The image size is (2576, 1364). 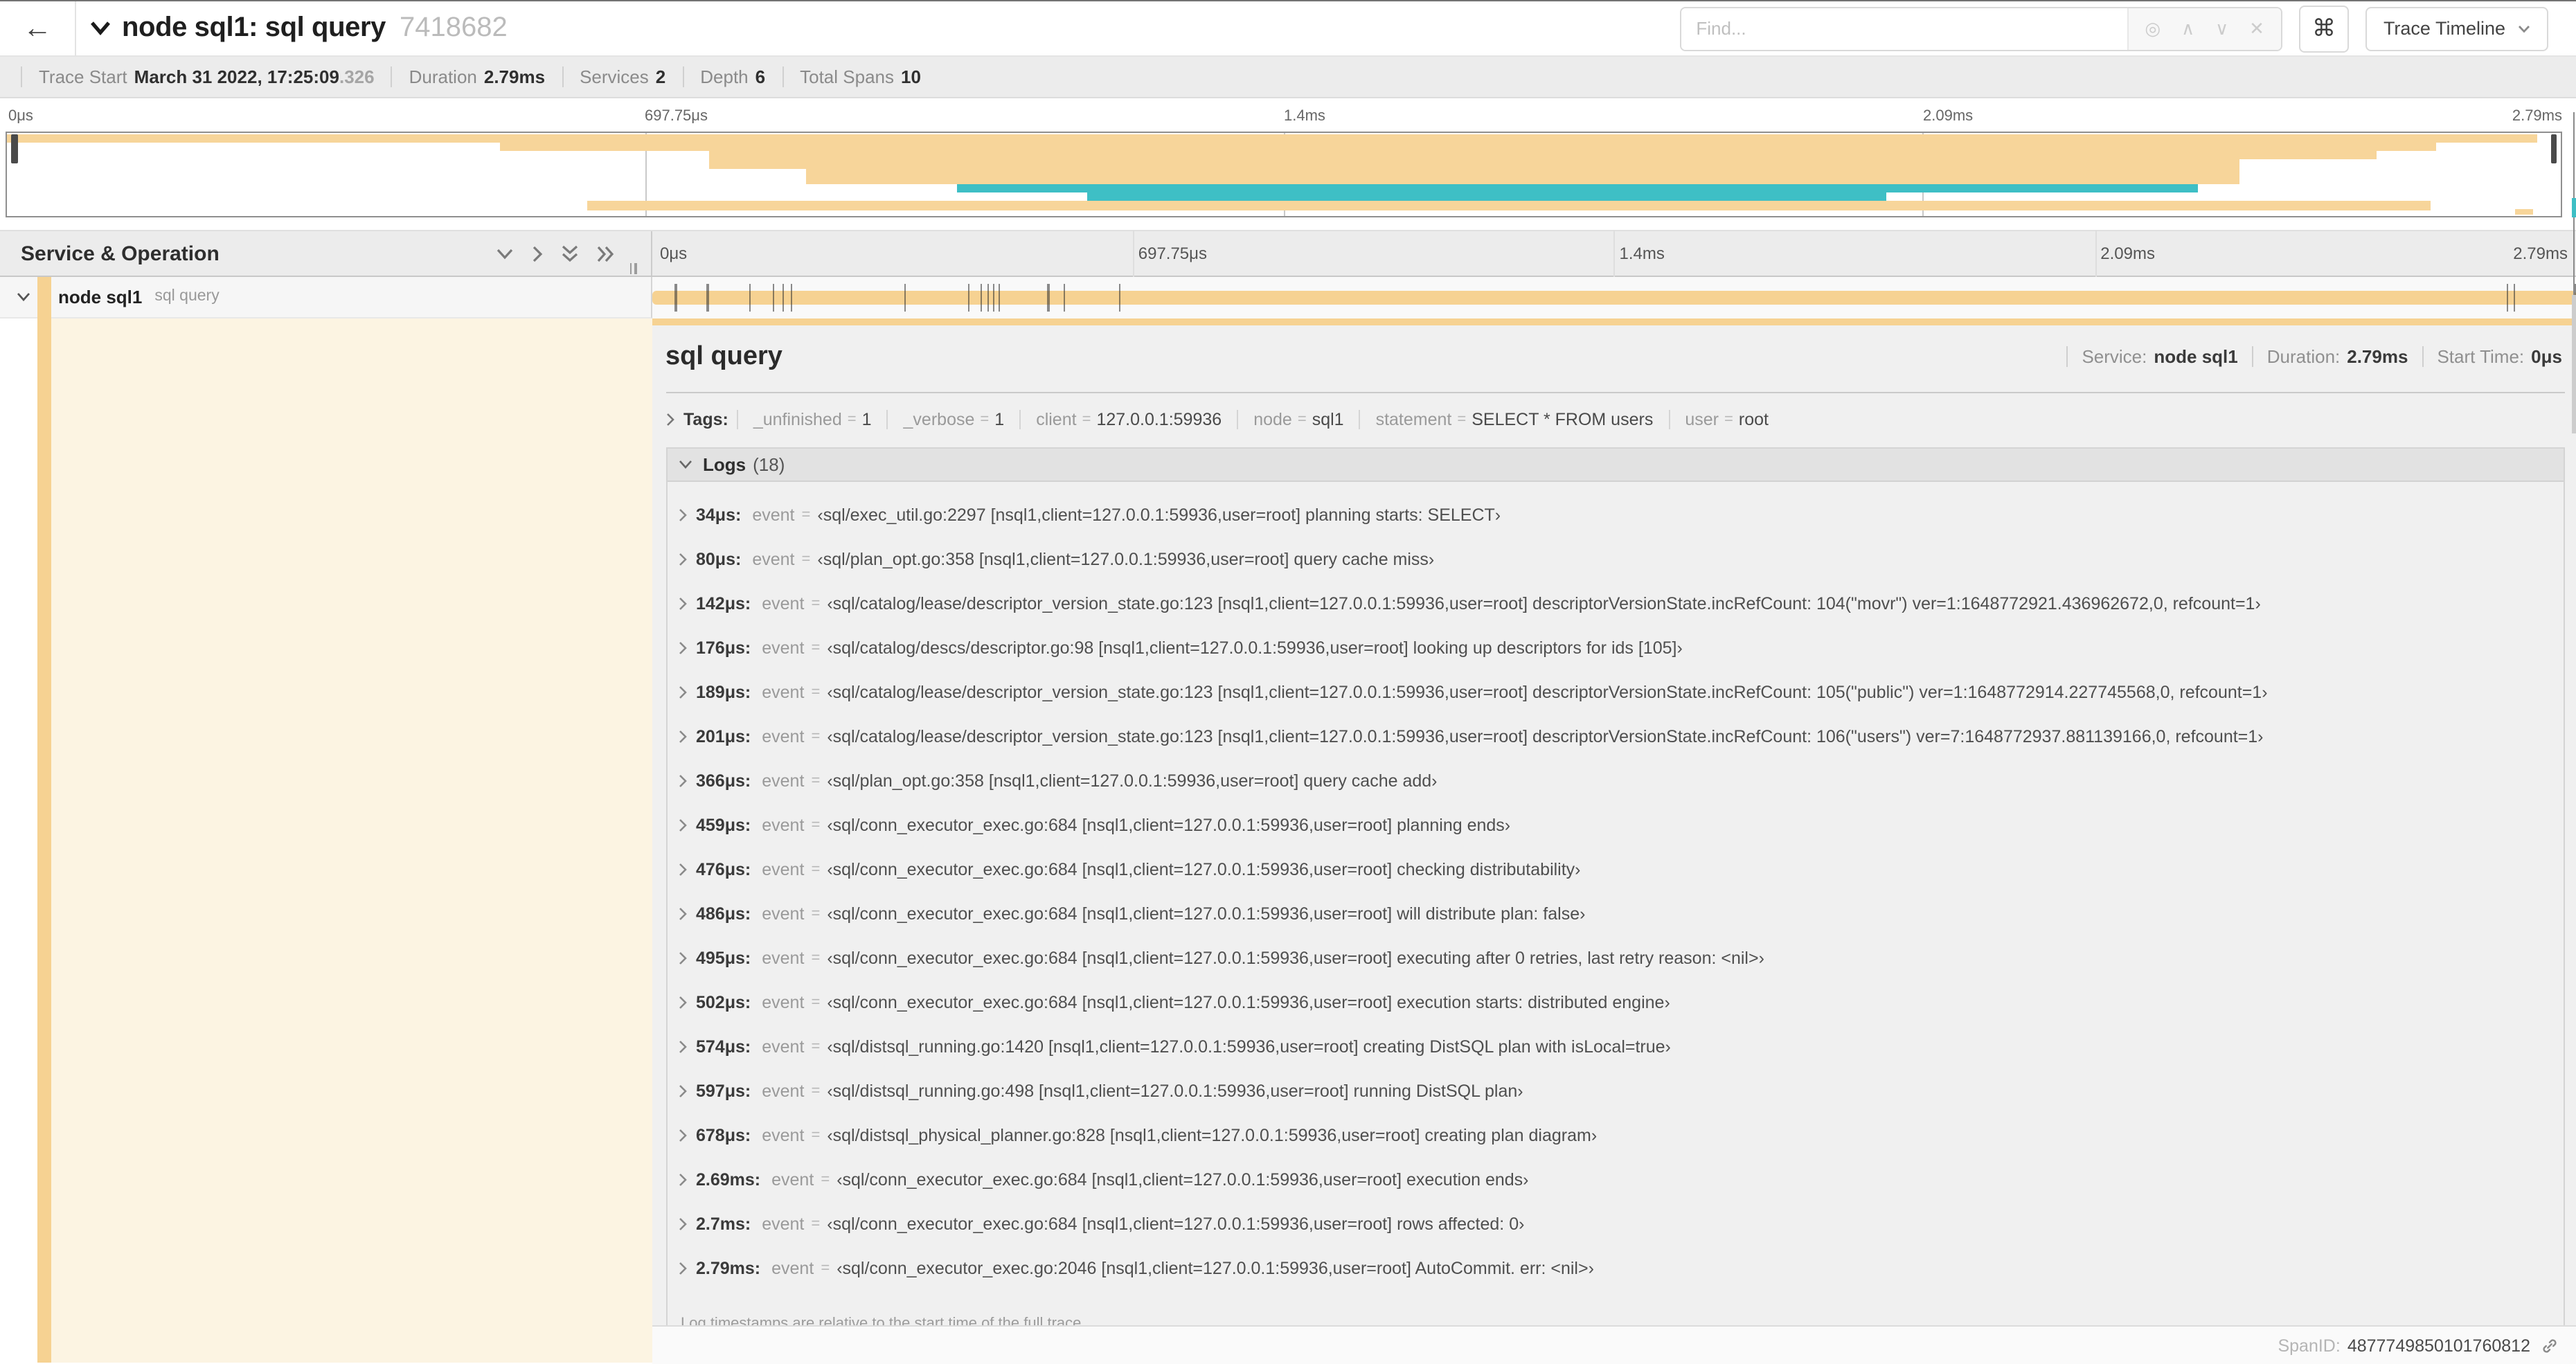 I want to click on service-operation-label: Service & Operation, so click(x=120, y=253).